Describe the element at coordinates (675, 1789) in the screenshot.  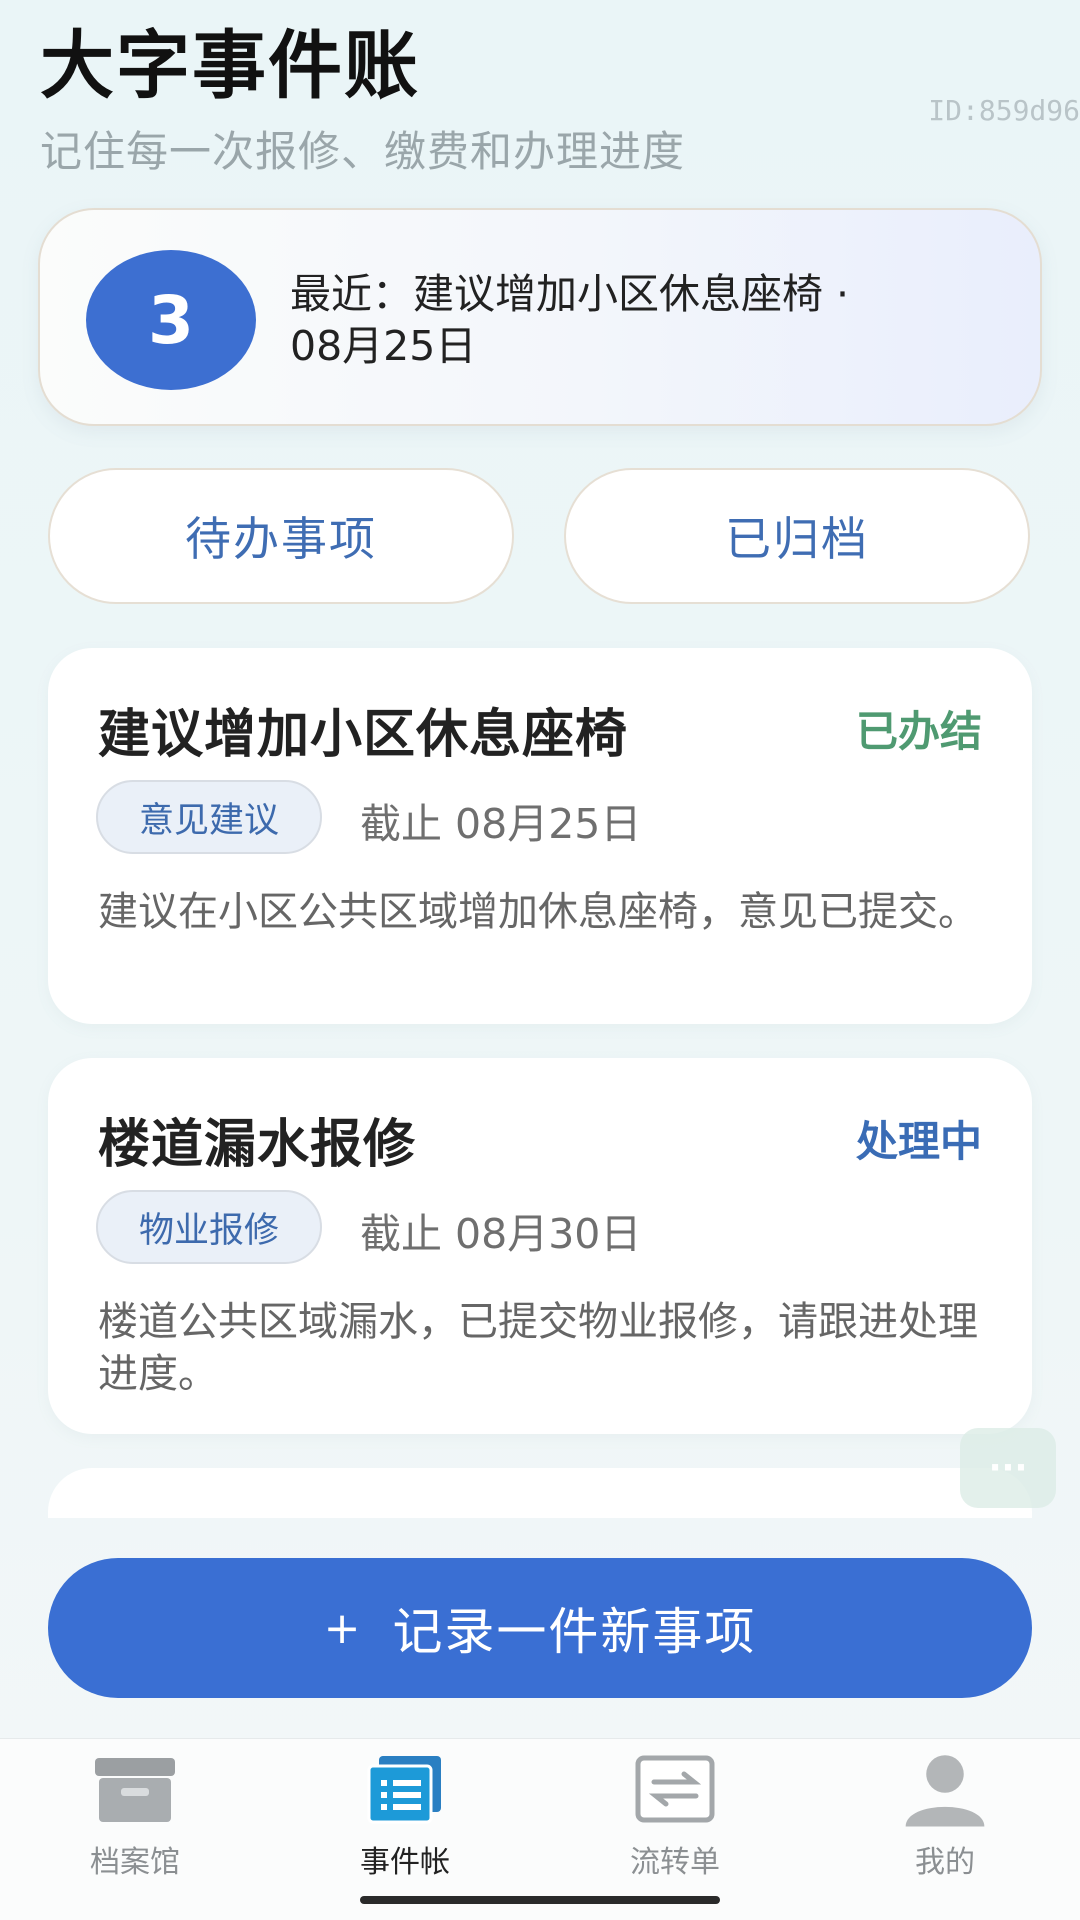
I see `transfer-icon` at that location.